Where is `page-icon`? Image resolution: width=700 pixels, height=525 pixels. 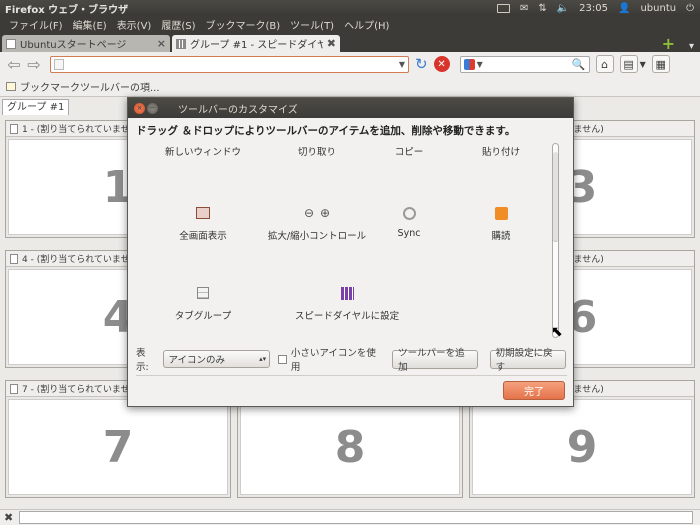 page-icon is located at coordinates (11, 43).